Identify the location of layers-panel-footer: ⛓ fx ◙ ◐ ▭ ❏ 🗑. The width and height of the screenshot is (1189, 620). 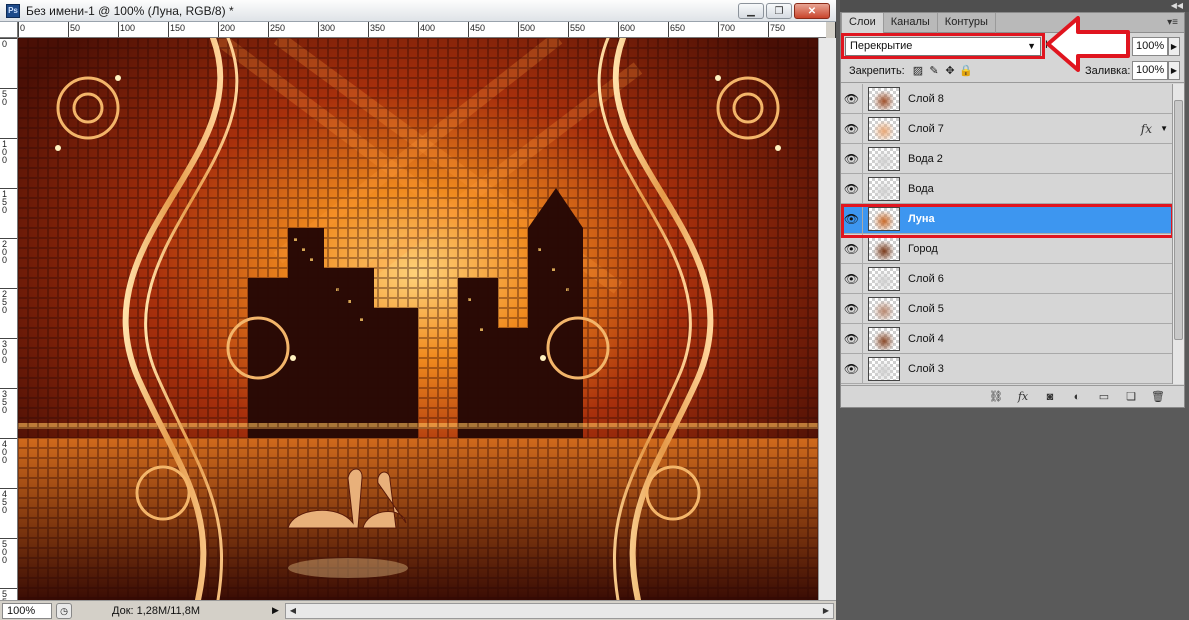
(1012, 396).